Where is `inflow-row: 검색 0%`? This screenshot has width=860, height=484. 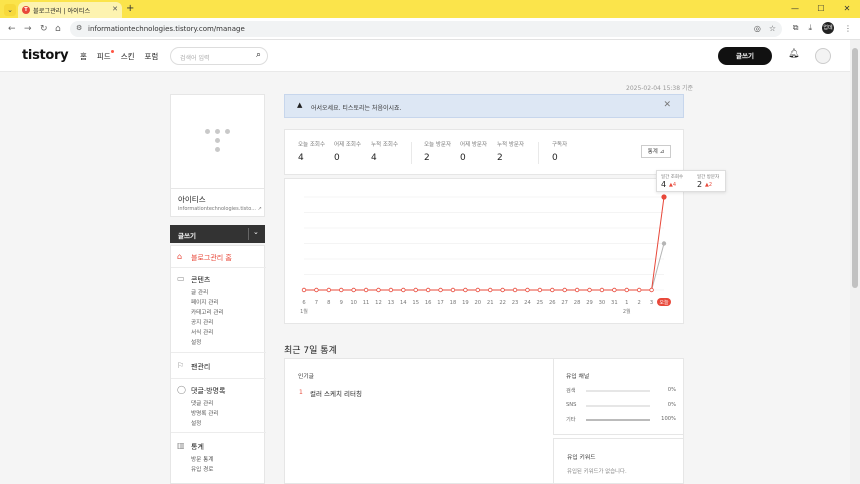 inflow-row: 검색 0% is located at coordinates (621, 391).